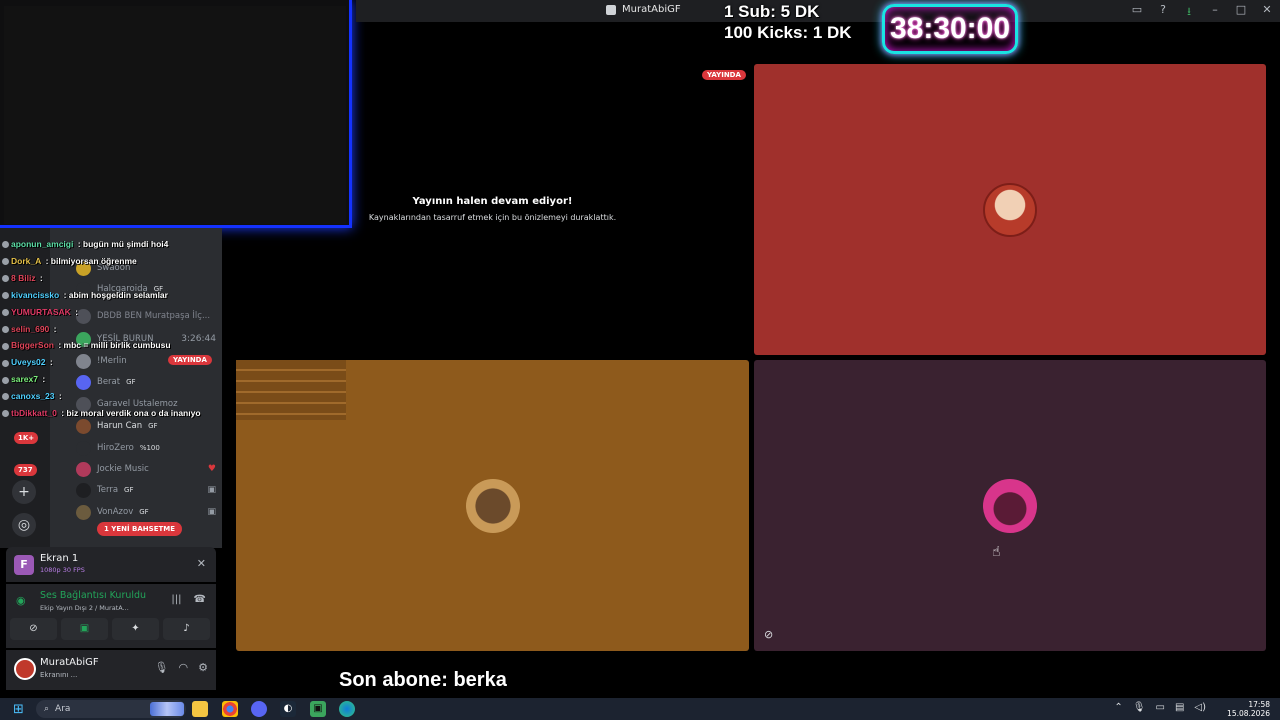 This screenshot has height=720, width=1280. What do you see at coordinates (114, 362) in the screenshot?
I see `chat-message: Uveys02 :` at bounding box center [114, 362].